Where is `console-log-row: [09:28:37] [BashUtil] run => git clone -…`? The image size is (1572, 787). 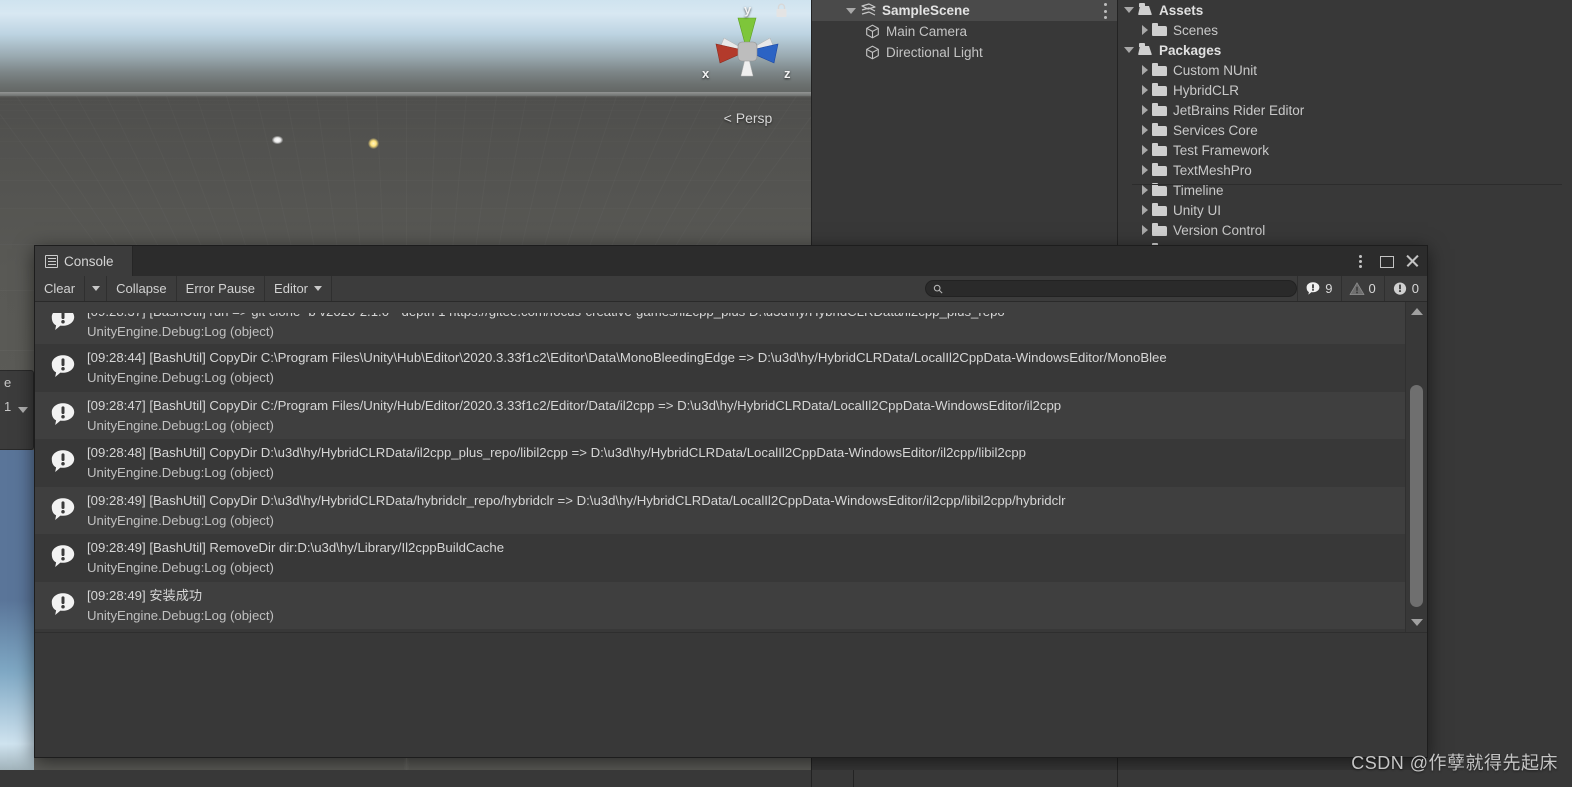
console-log-row: [09:28:37] [BashUtil] run => git clone -… is located at coordinates (720, 323).